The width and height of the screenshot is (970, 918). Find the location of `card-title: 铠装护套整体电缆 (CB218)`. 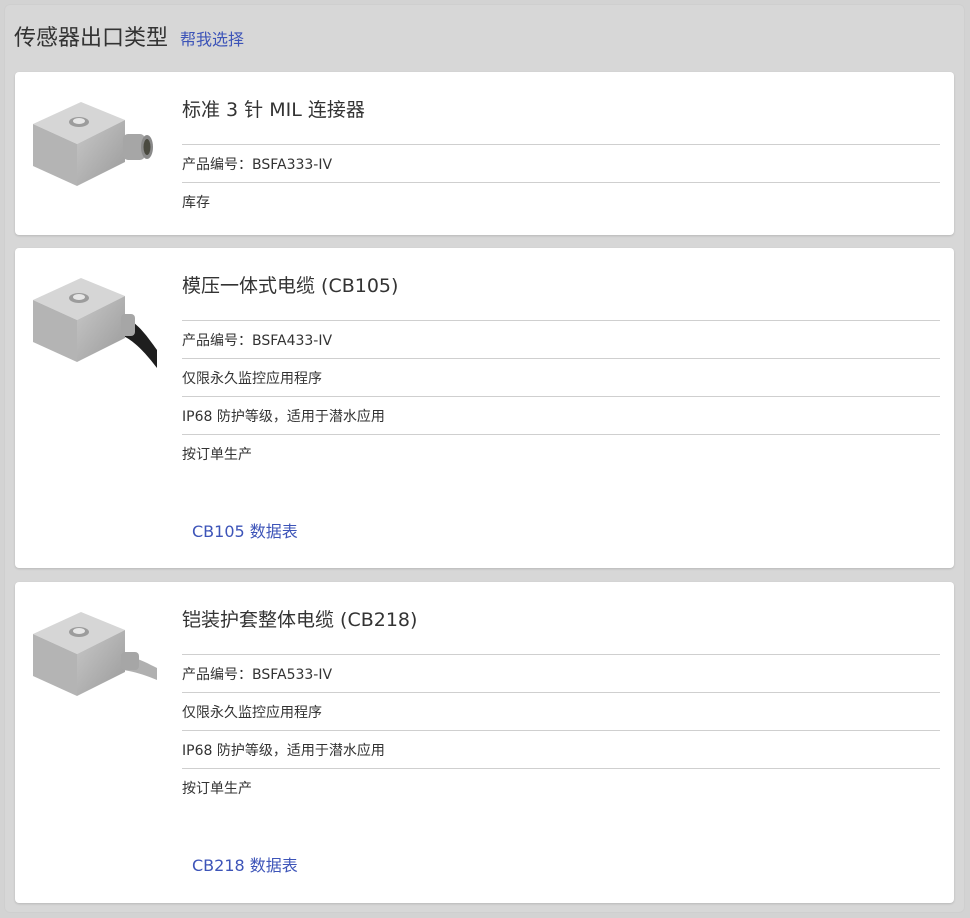

card-title: 铠装护套整体电缆 (CB218) is located at coordinates (300, 620).